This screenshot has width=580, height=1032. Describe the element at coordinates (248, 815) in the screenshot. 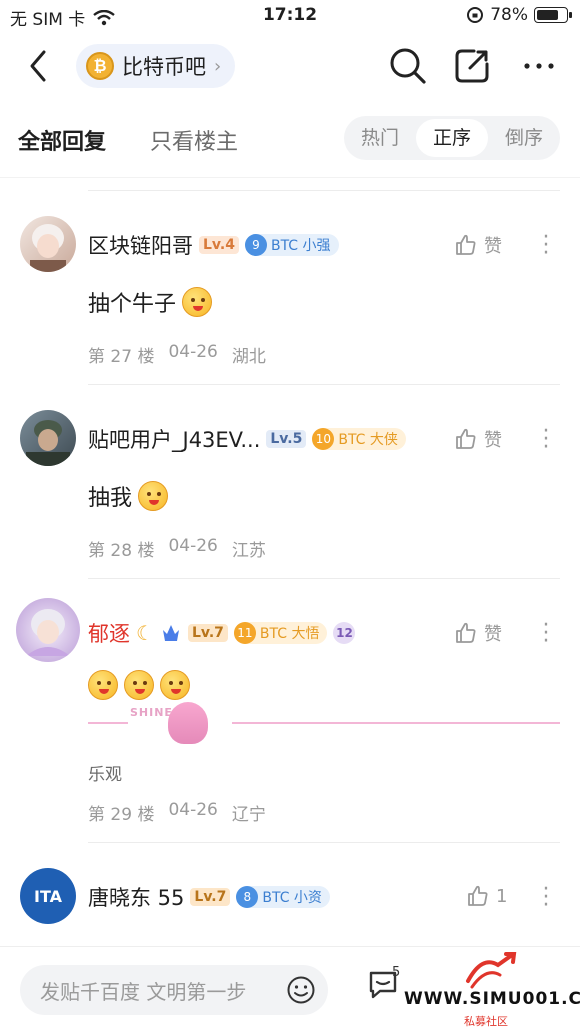

I see `reply-location: 辽宁` at that location.